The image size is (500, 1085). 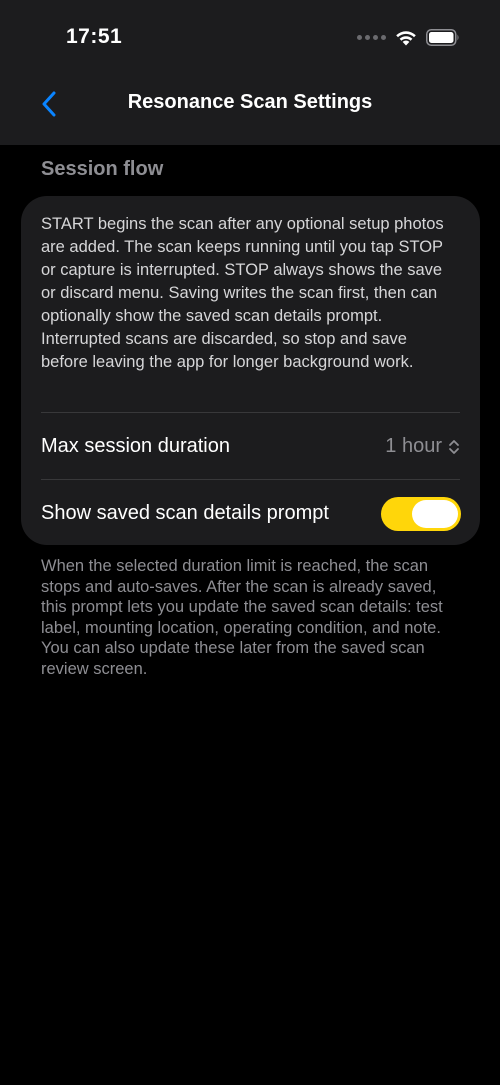 What do you see at coordinates (250, 102) in the screenshot?
I see `page-title: Resonance Scan Settings` at bounding box center [250, 102].